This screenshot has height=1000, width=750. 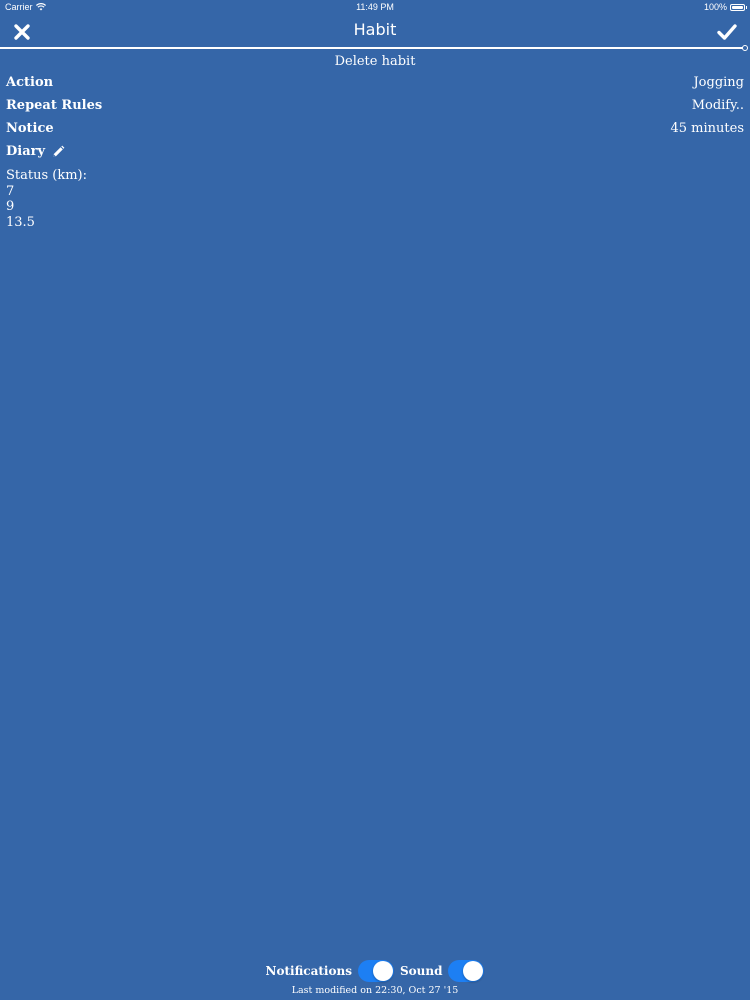 What do you see at coordinates (30, 128) in the screenshot?
I see `notice-label: Notice` at bounding box center [30, 128].